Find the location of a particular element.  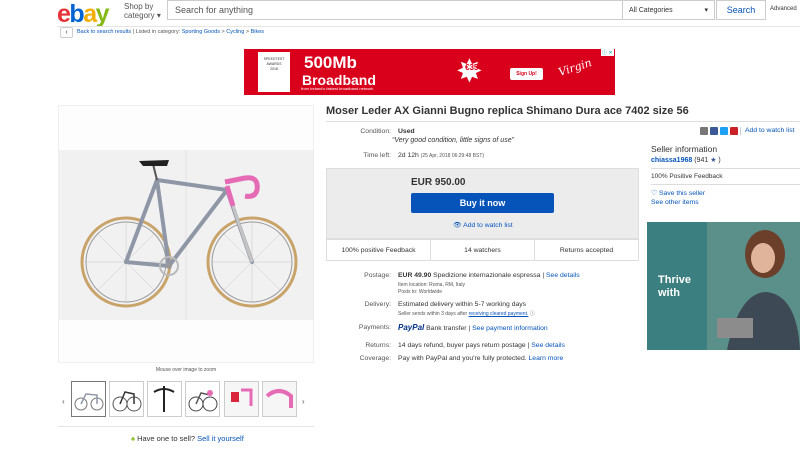

listed-in-label: | Listed in category: is located at coordinates (156, 32).